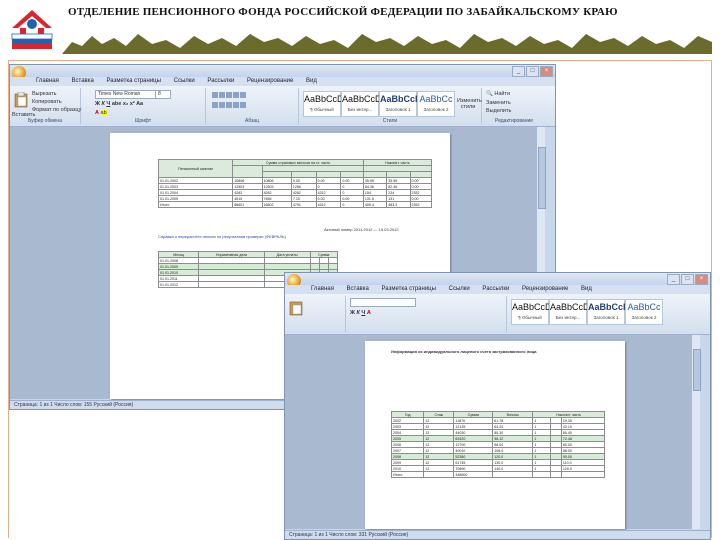 The image size is (720, 540). Describe the element at coordinates (119, 104) in the screenshot. I see `bold-button: Ж К Ч abe x₂ x² Aa` at that location.